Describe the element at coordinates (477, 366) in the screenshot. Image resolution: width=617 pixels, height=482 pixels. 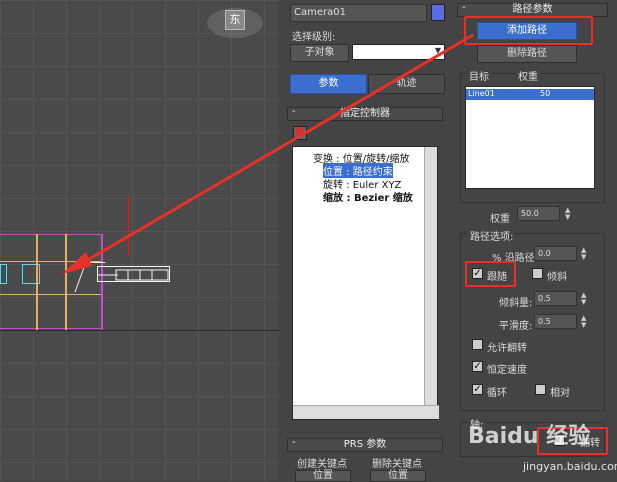
I see `constant-velocity-checkbox: ✓` at that location.